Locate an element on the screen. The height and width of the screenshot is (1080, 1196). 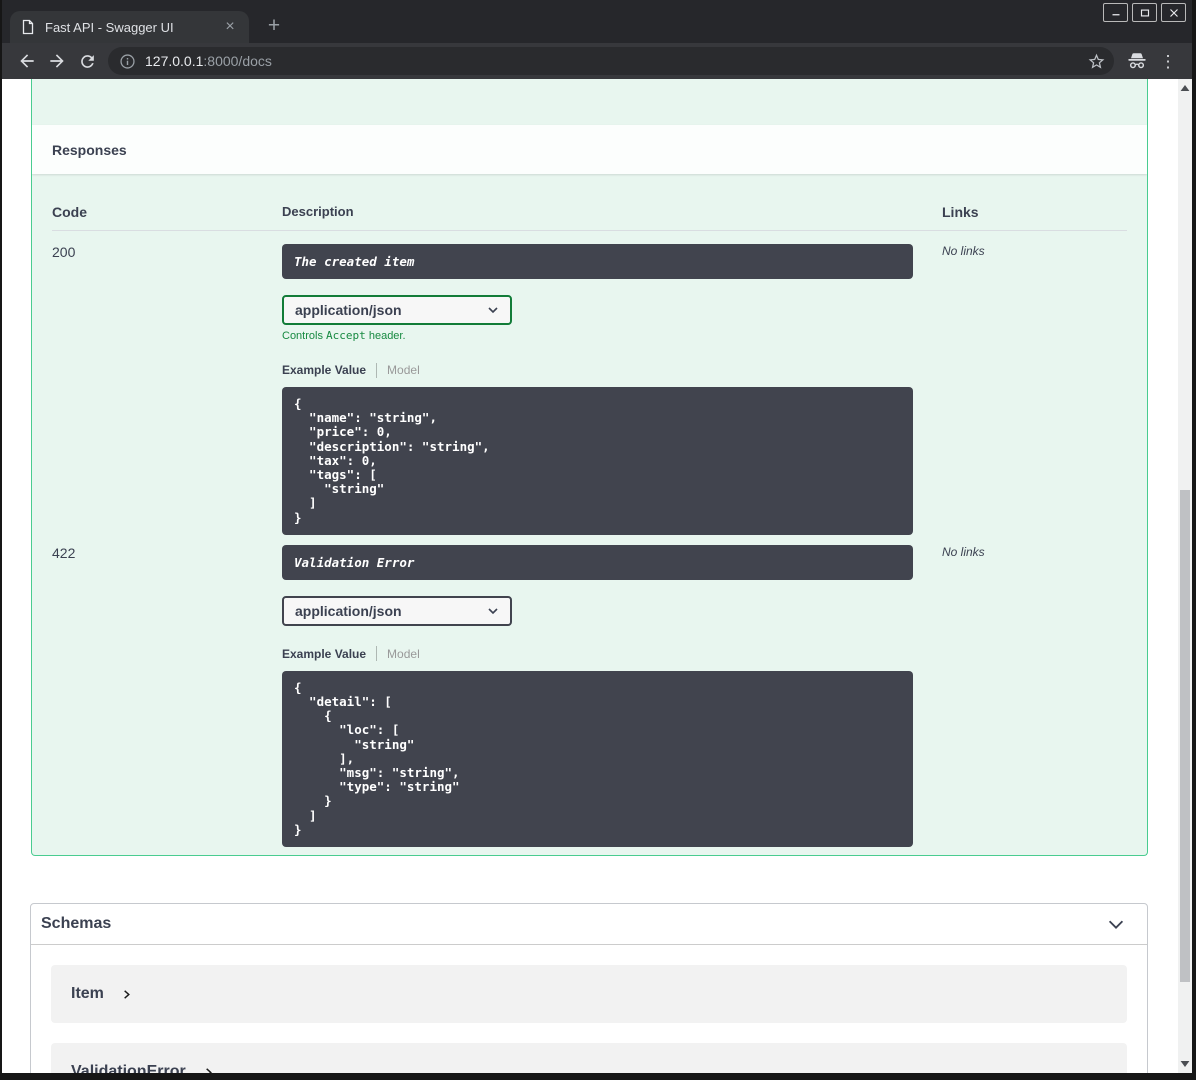
close-window-button is located at coordinates (1173, 12).